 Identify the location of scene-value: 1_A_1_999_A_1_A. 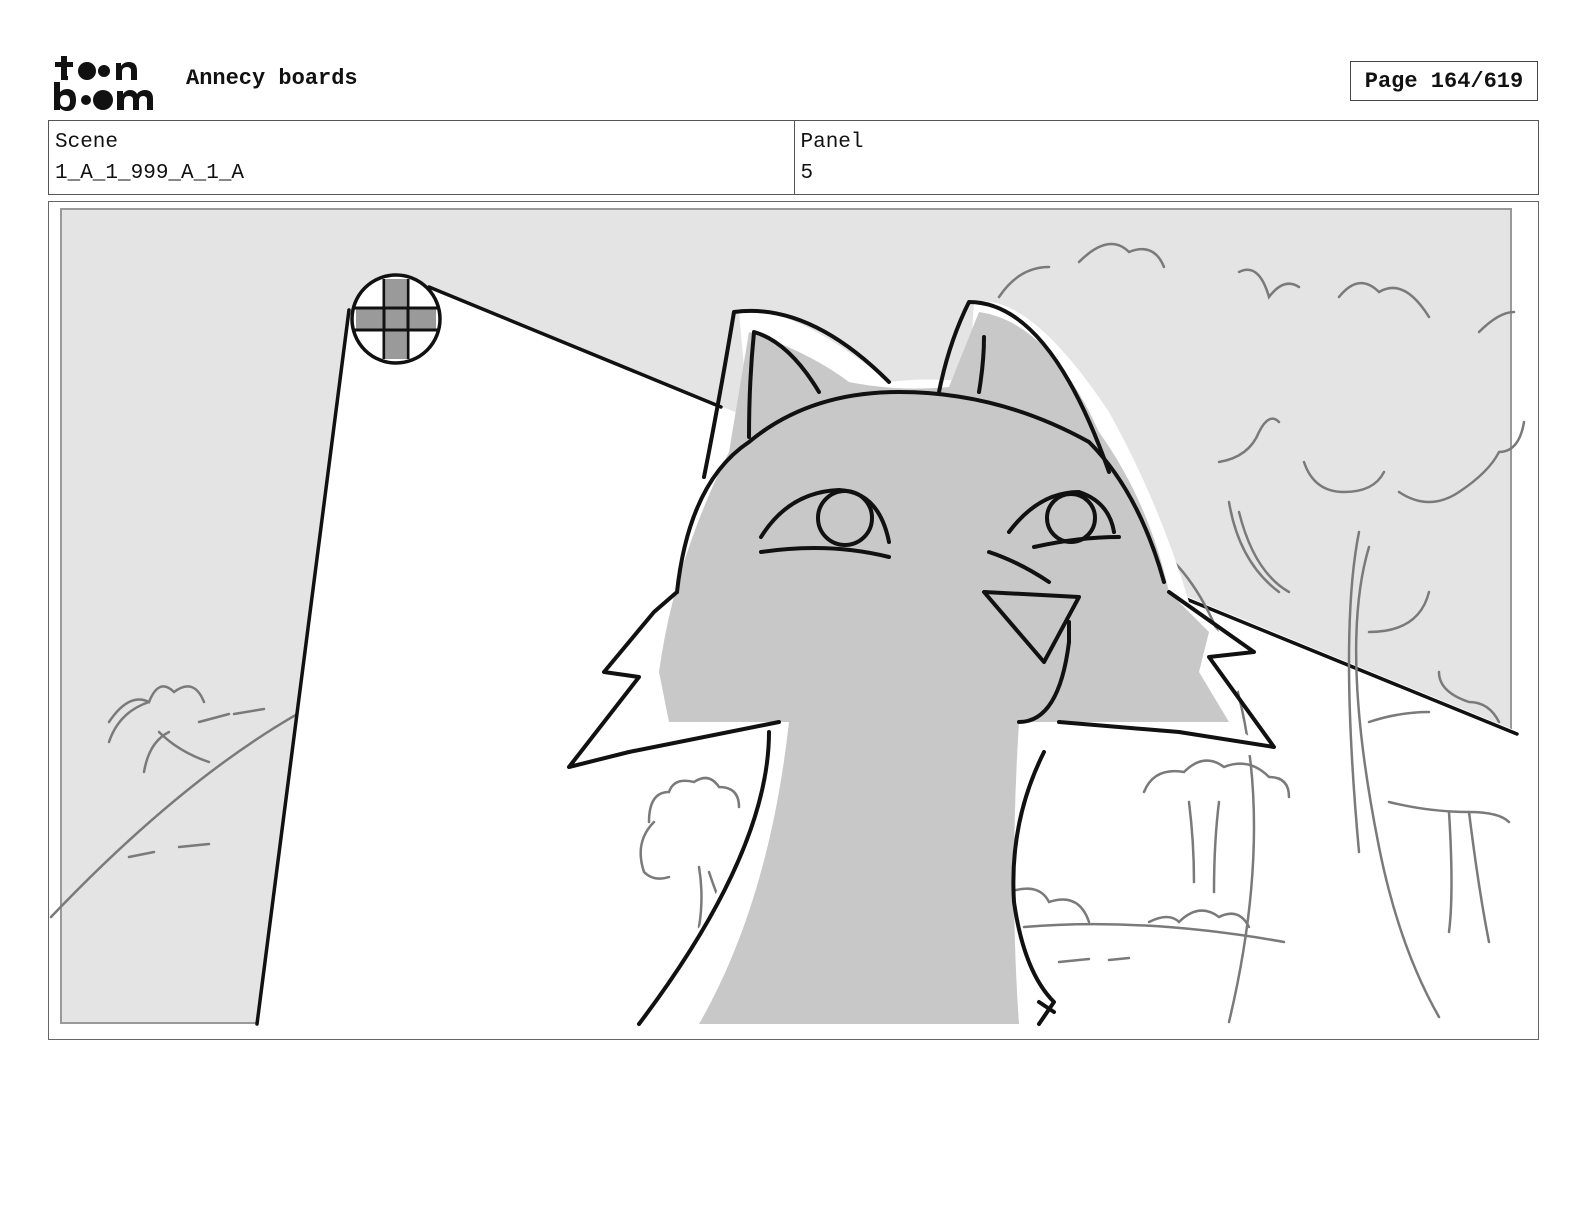
(150, 173).